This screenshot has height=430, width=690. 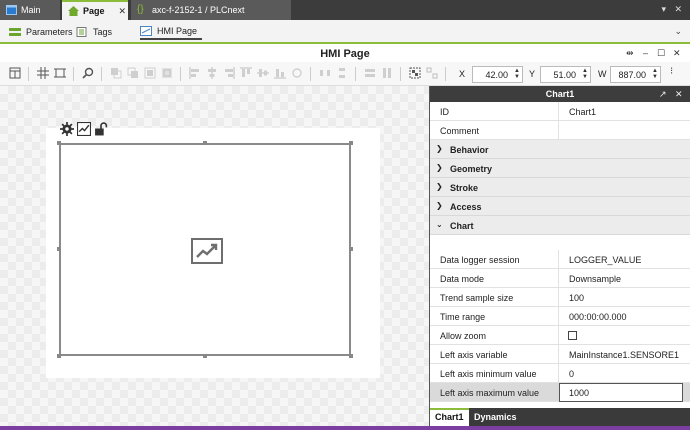 What do you see at coordinates (560, 297) in the screenshot?
I see `property-row-trend-sample-size: Trend sample size 100` at bounding box center [560, 297].